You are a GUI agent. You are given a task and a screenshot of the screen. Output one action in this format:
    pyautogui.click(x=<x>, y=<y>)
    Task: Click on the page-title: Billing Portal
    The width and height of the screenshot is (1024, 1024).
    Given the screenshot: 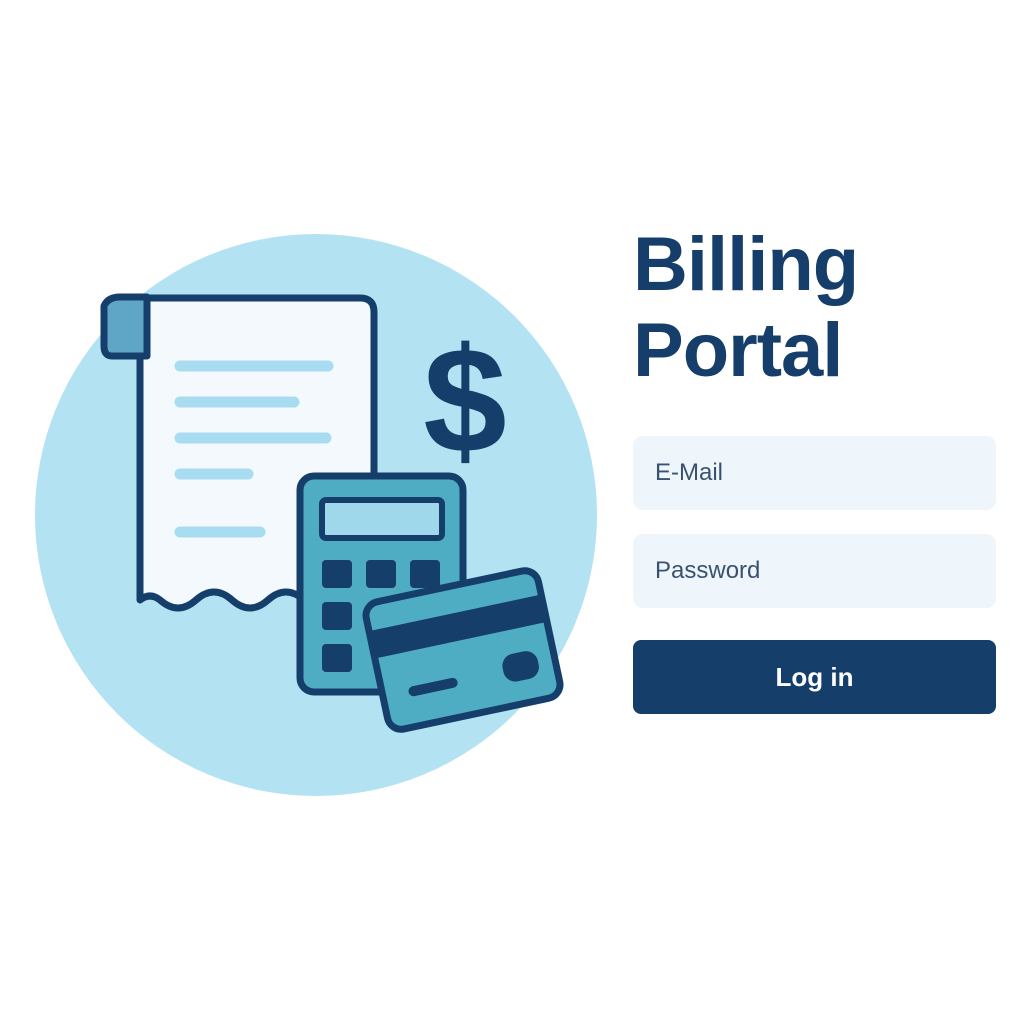 What is the action you would take?
    pyautogui.click(x=814, y=308)
    